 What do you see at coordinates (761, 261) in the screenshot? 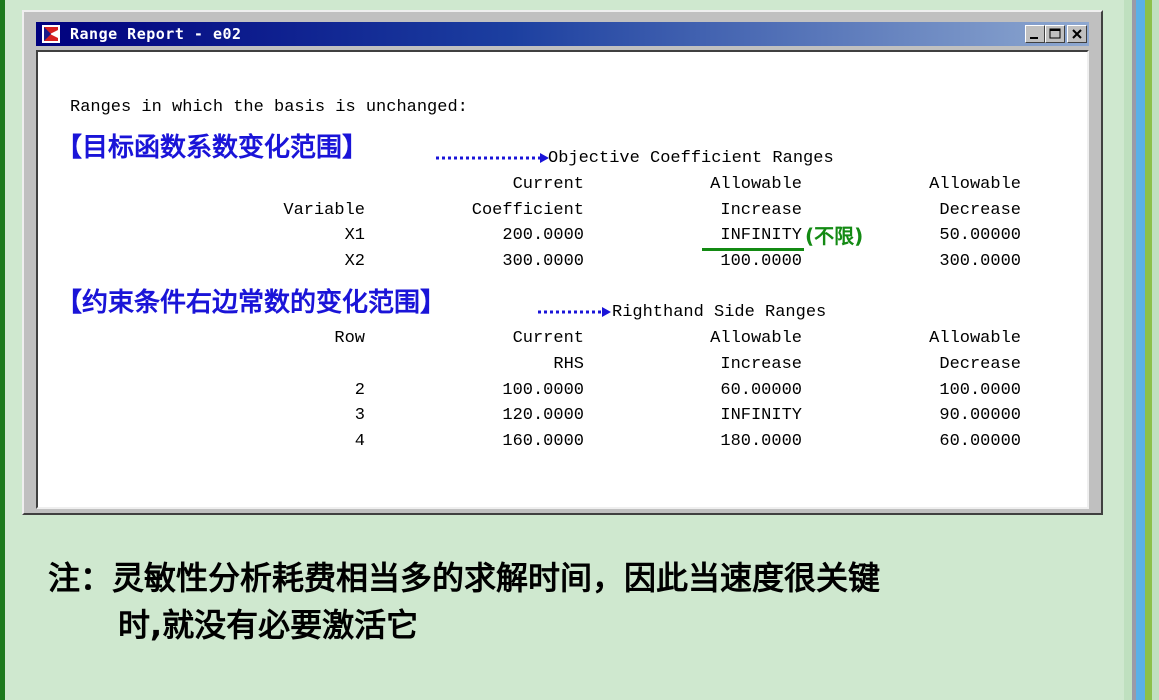
I see `table-row-increase: 100.0000` at bounding box center [761, 261].